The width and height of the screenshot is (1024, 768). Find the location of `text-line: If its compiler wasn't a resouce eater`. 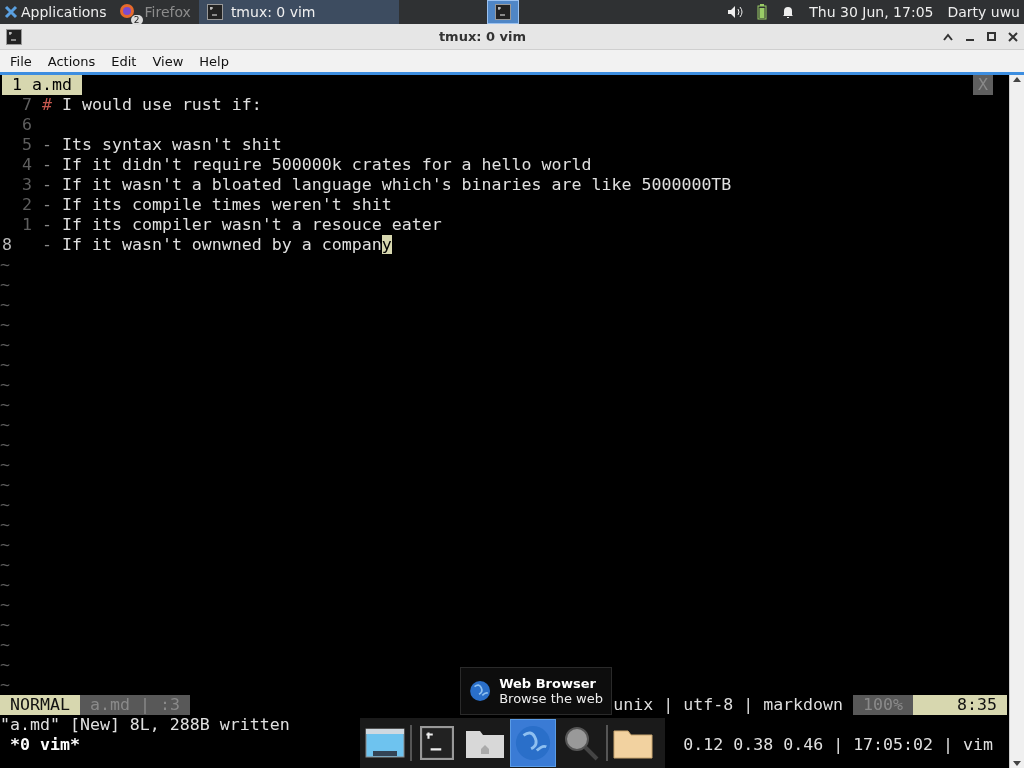

text-line: If its compiler wasn't a resouce eater is located at coordinates (252, 225).